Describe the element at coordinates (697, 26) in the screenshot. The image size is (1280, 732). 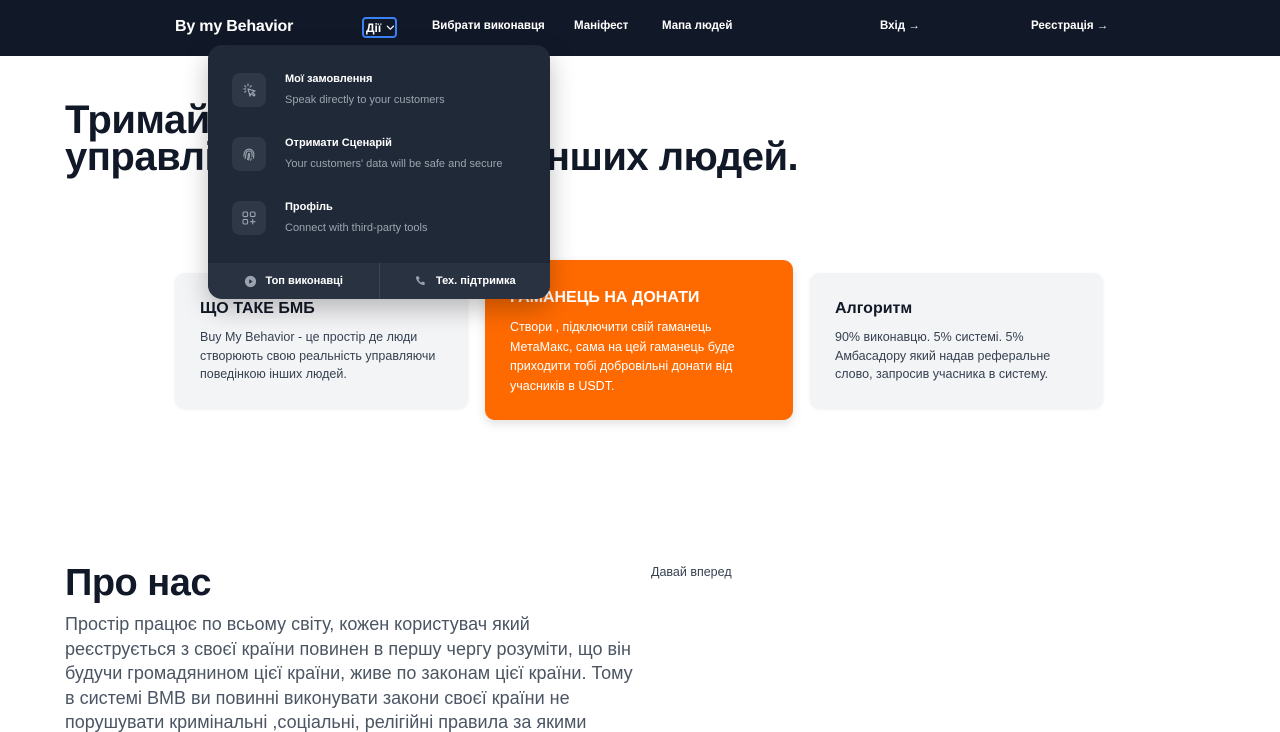
I see `nav-link-people-map: Мапа людей` at that location.